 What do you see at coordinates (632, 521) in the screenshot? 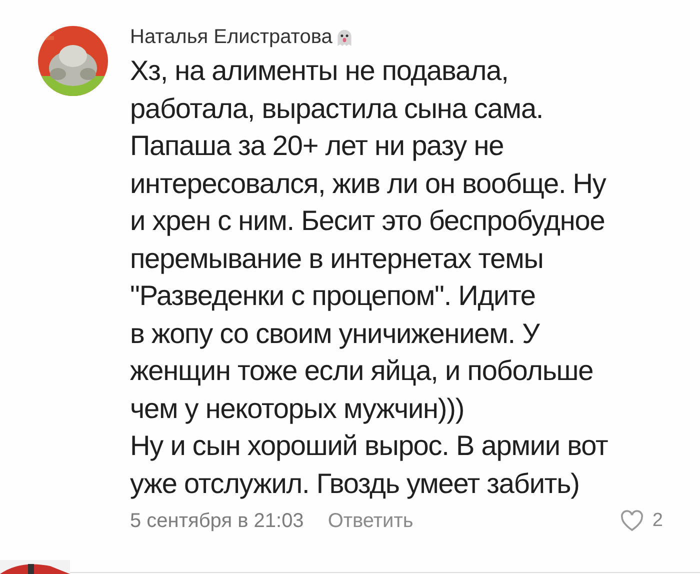
I see `heart-icon` at bounding box center [632, 521].